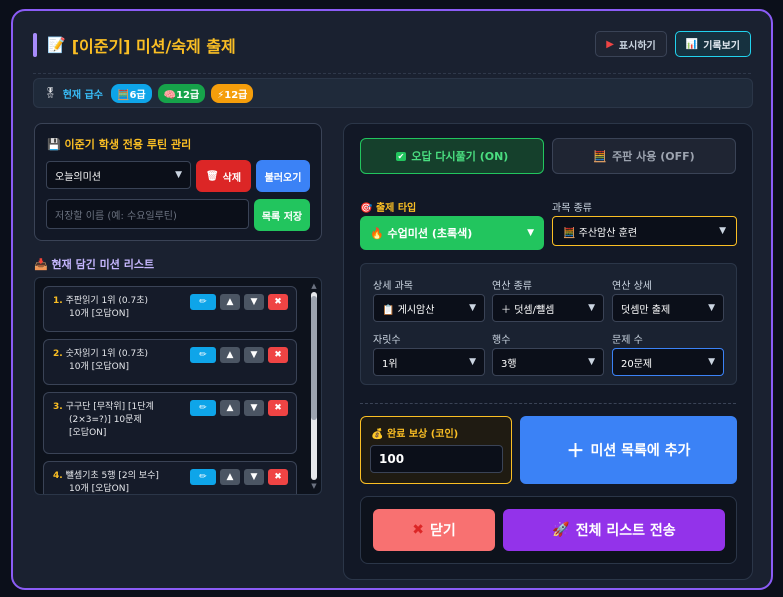 This screenshot has height=597, width=783. What do you see at coordinates (418, 530) in the screenshot?
I see `close-icon: ✖` at bounding box center [418, 530].